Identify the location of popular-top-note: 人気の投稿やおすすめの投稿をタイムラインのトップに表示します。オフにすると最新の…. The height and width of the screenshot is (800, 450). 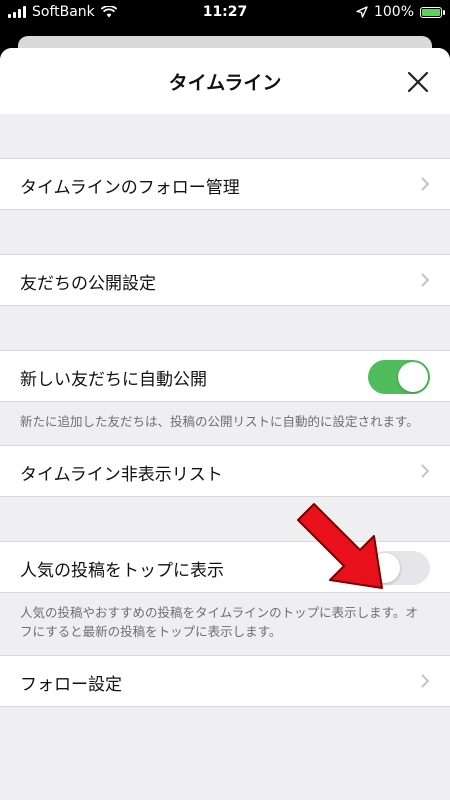
(219, 622).